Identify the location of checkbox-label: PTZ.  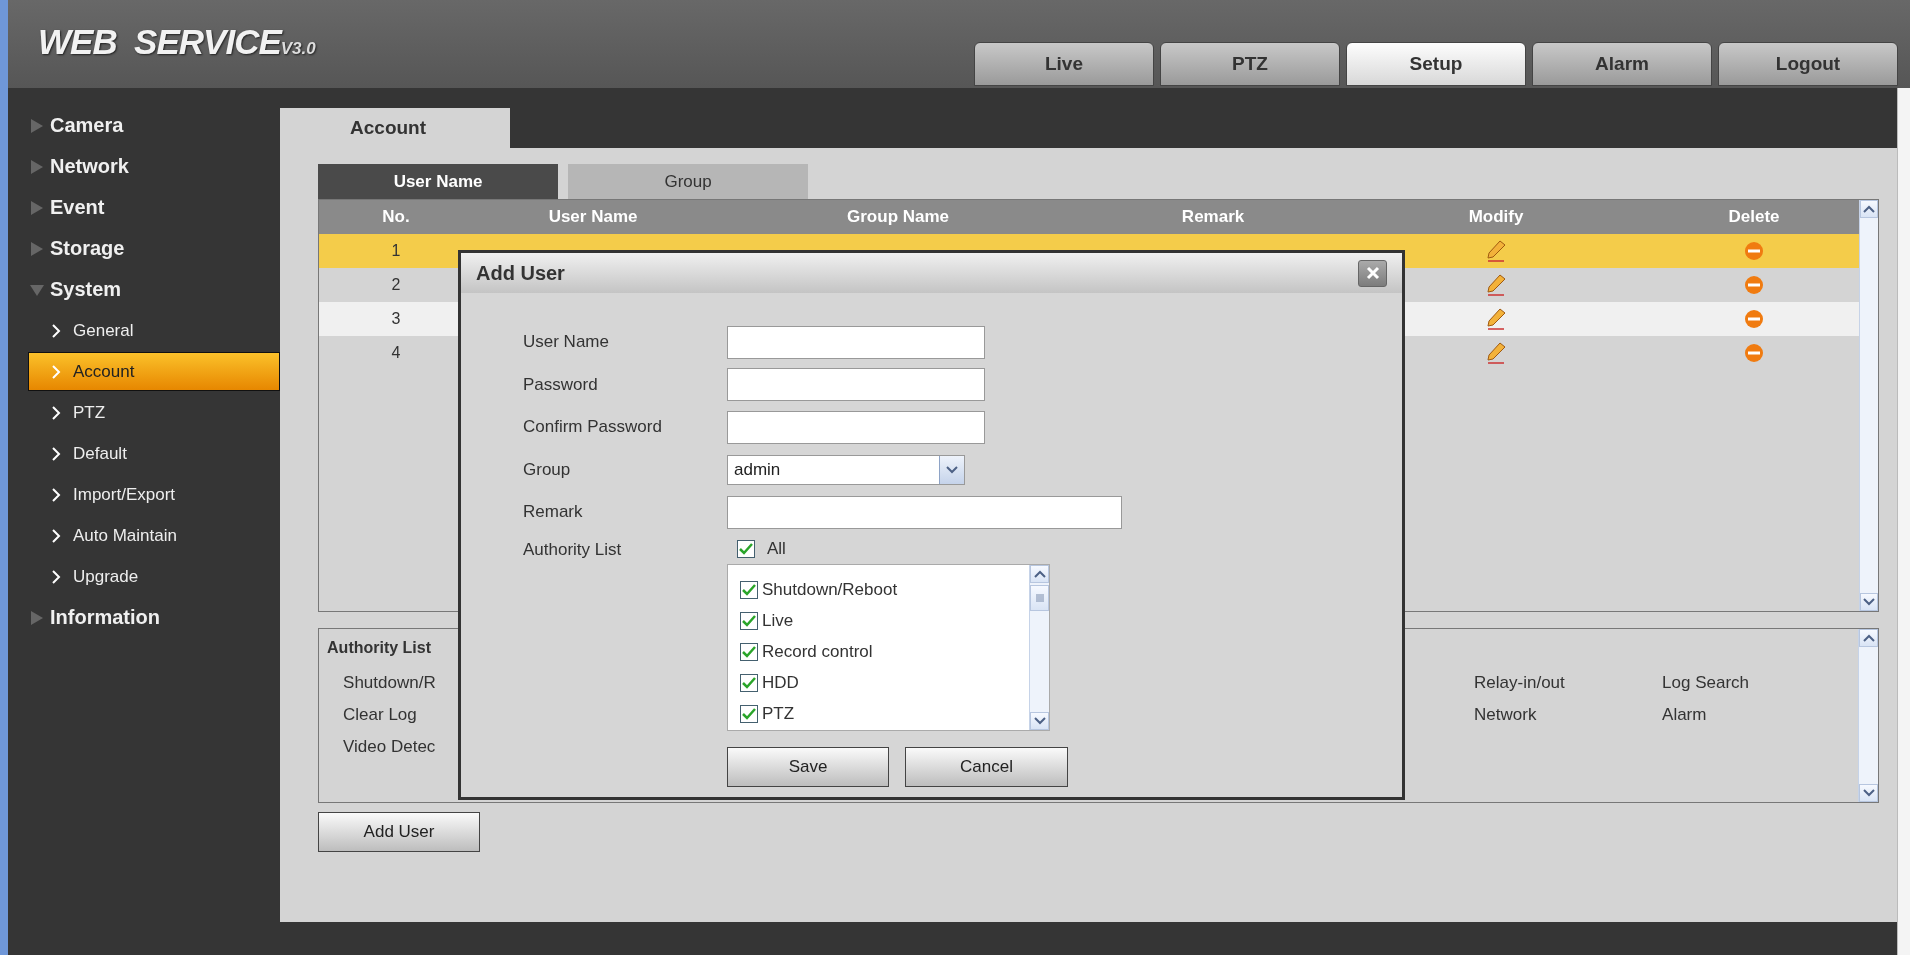
(778, 714).